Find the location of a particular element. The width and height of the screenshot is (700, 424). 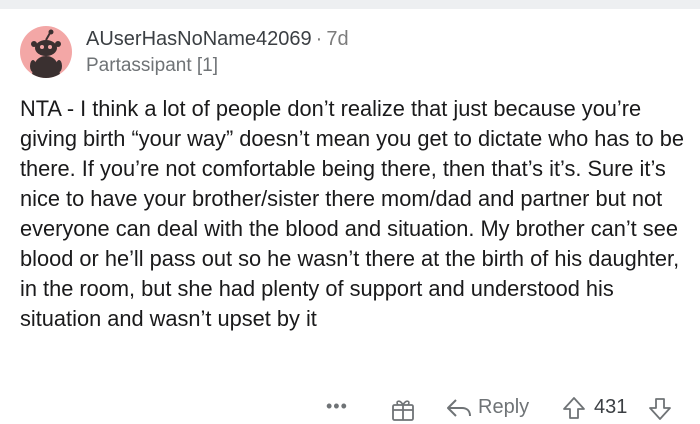

comment-header: AUserHasNoName42069 · 7d is located at coordinates (217, 39).